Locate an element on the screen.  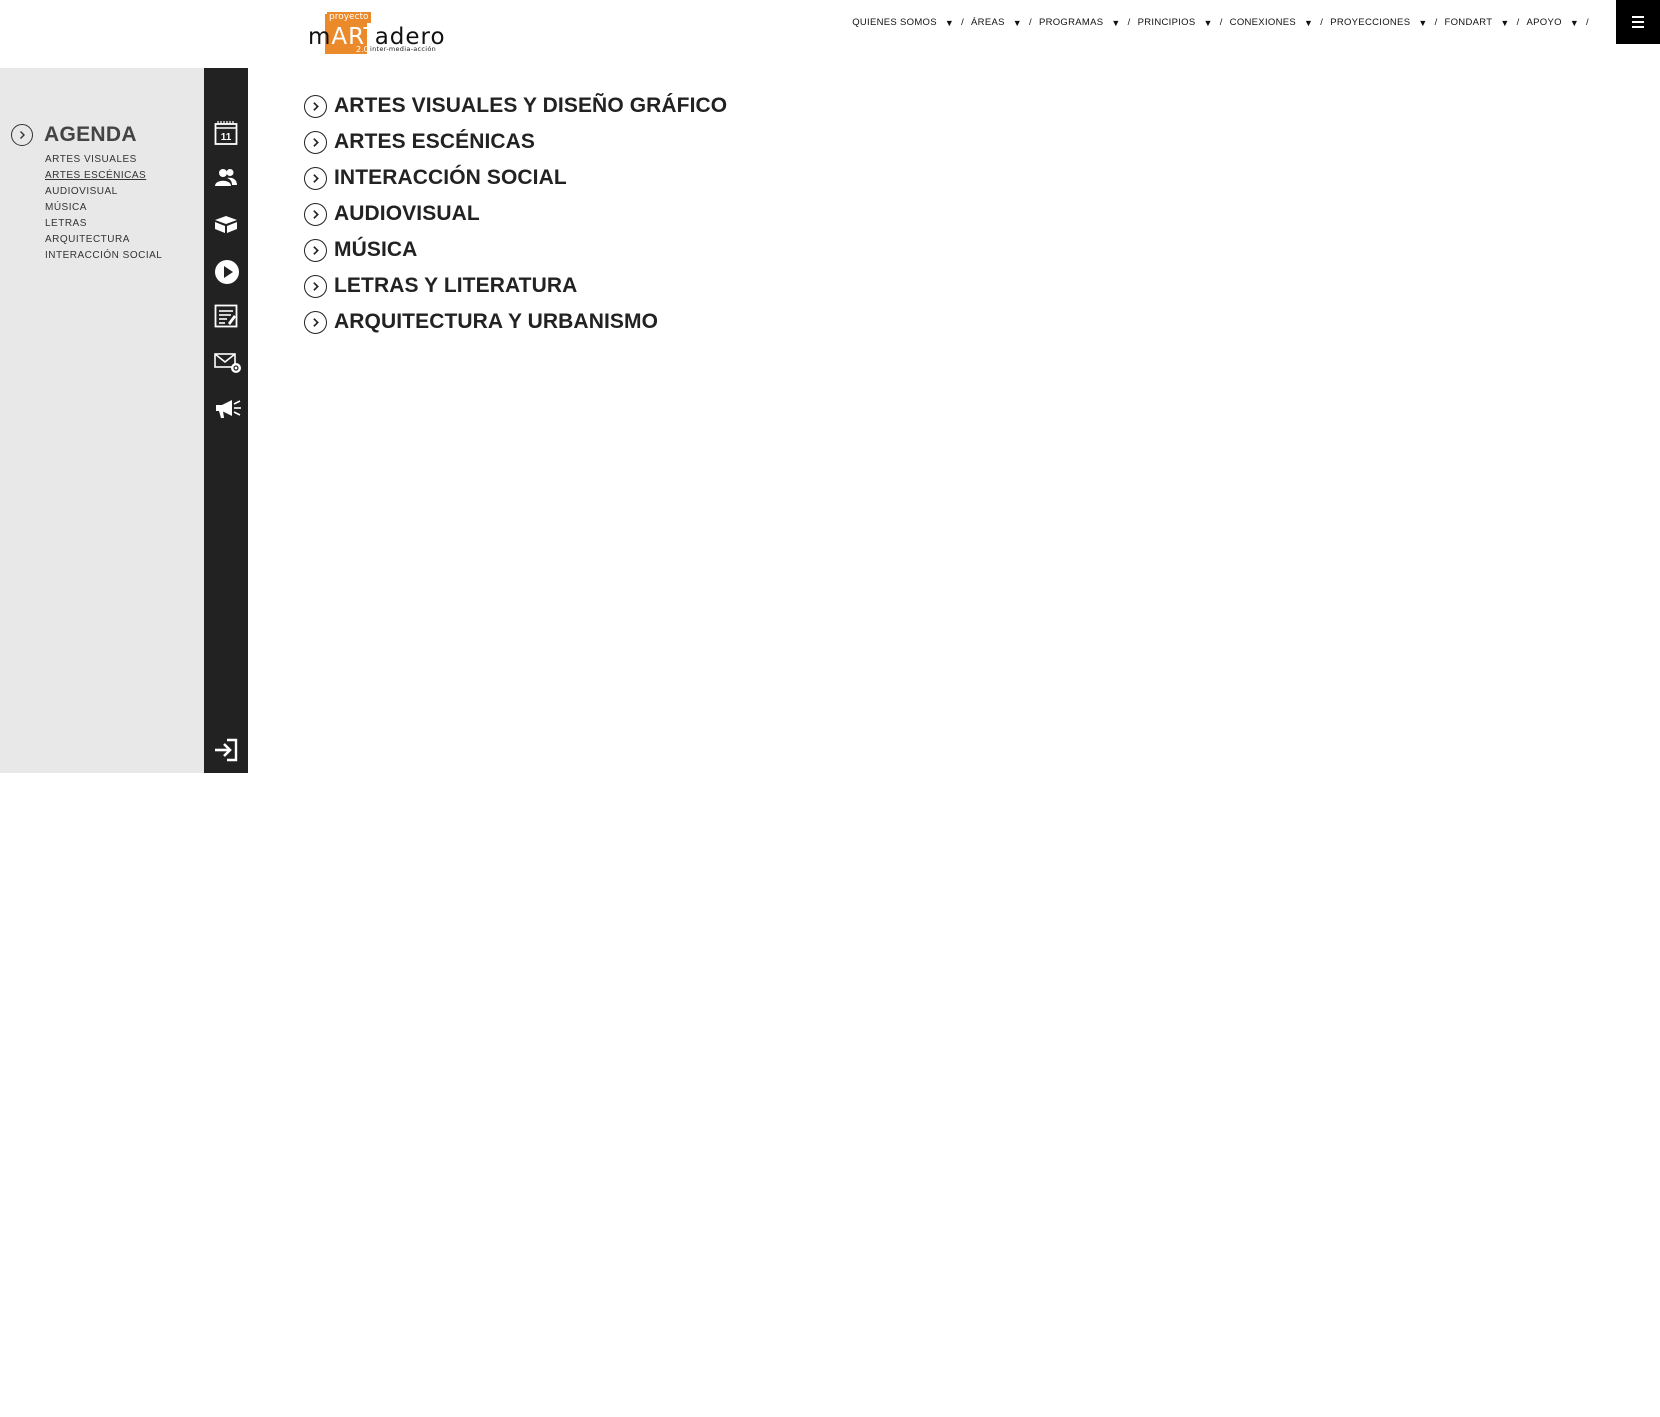
calendar-day: 11 is located at coordinates (226, 137).